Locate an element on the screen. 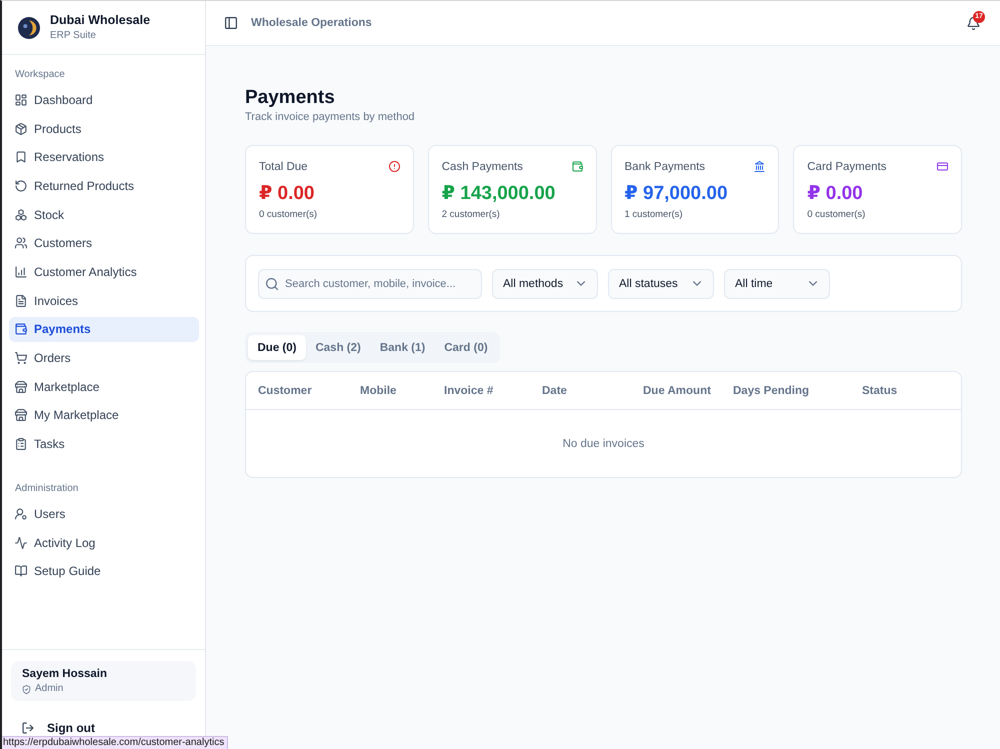 Image resolution: width=1000 pixels, height=749 pixels. stat-label: Total Due is located at coordinates (283, 166).